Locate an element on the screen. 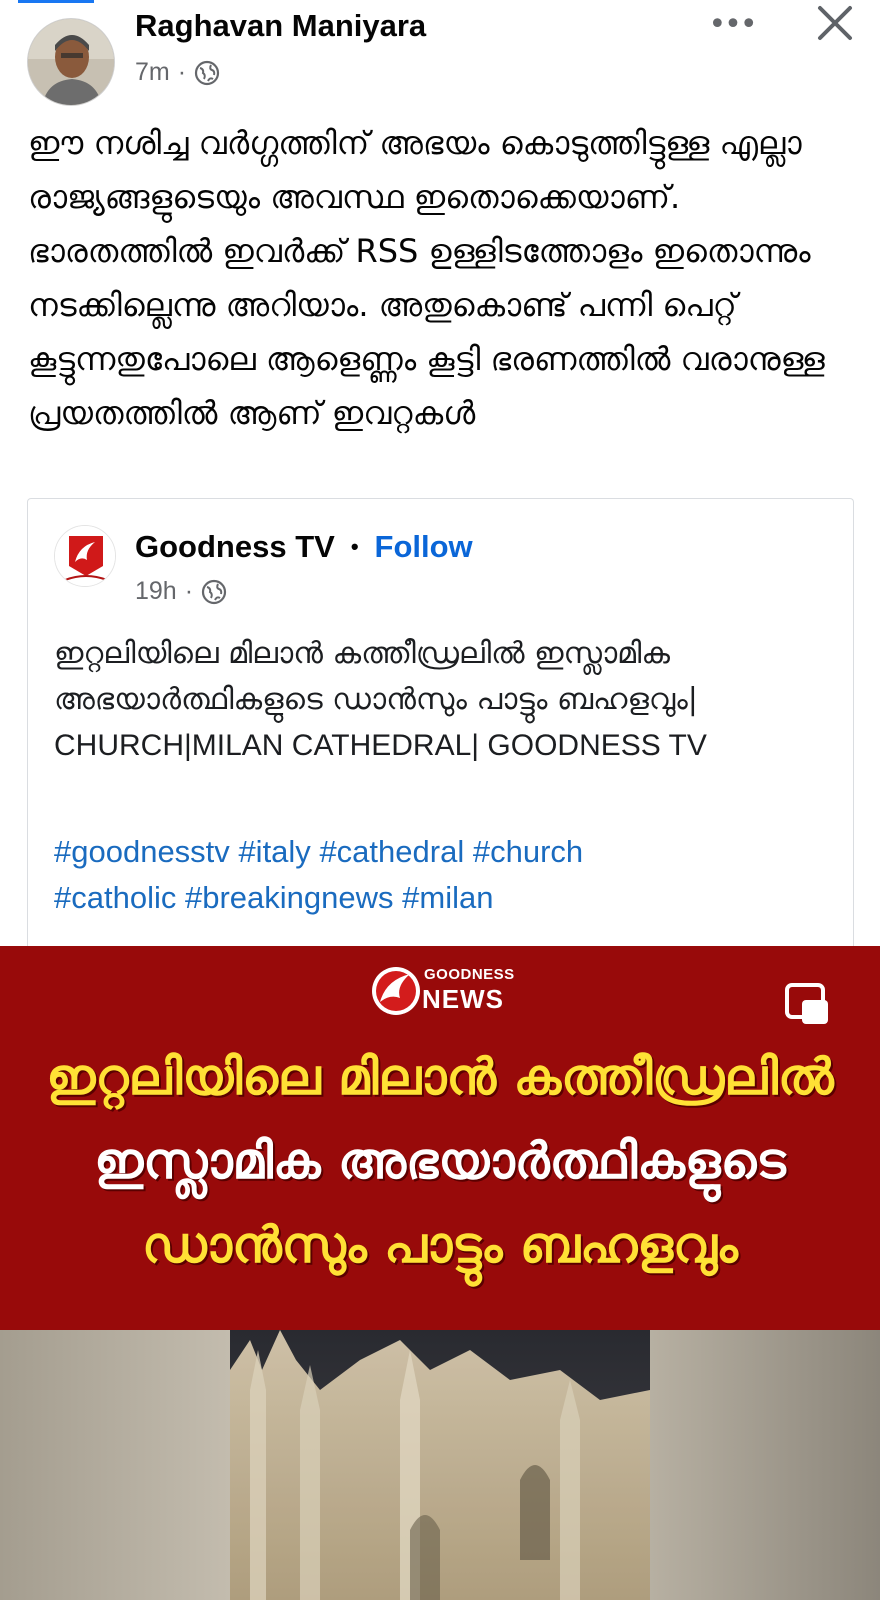  shared-time: 19h is located at coordinates (156, 591).